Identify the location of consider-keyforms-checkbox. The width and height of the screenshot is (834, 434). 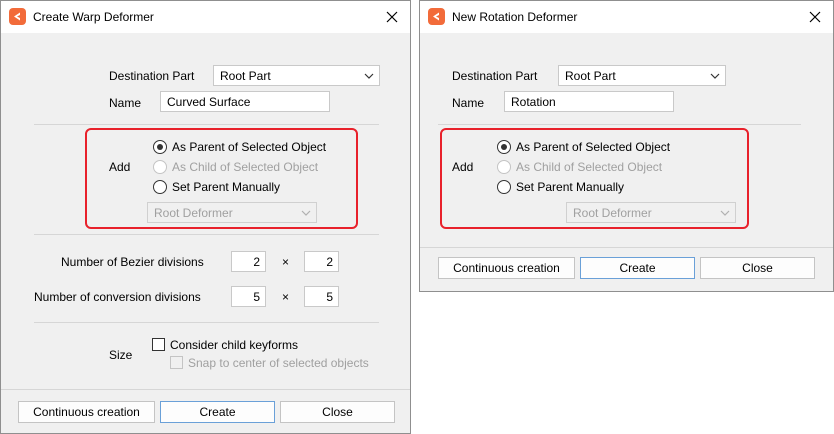
(158, 344).